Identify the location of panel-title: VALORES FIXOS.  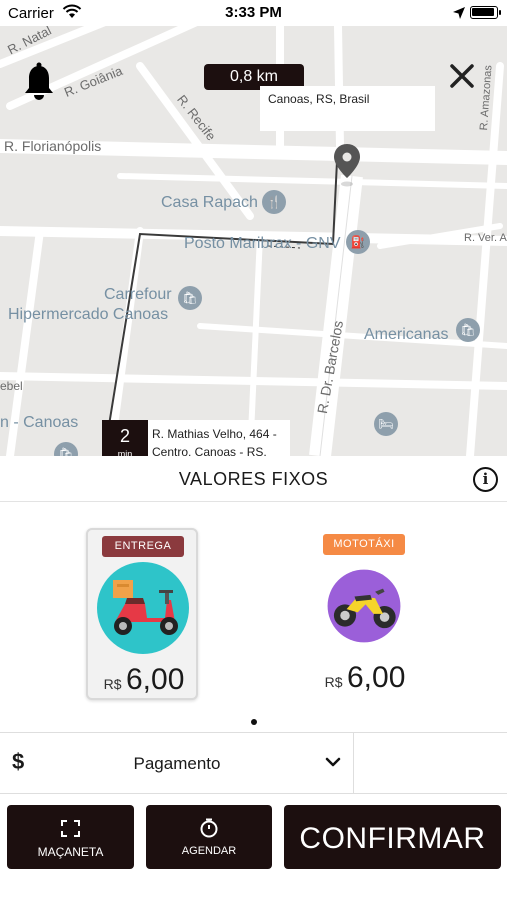
(253, 479).